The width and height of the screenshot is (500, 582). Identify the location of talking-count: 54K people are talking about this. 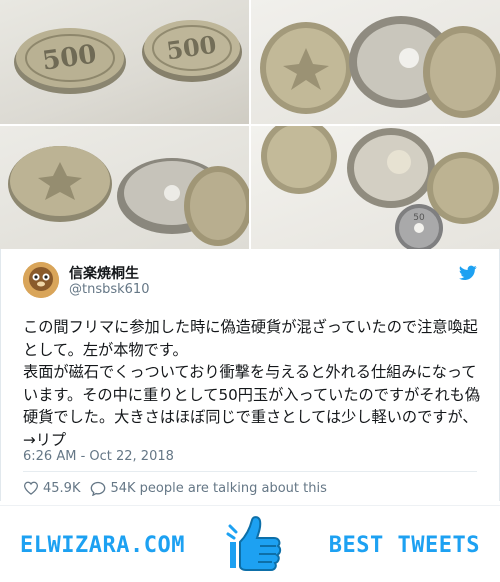
(218, 488).